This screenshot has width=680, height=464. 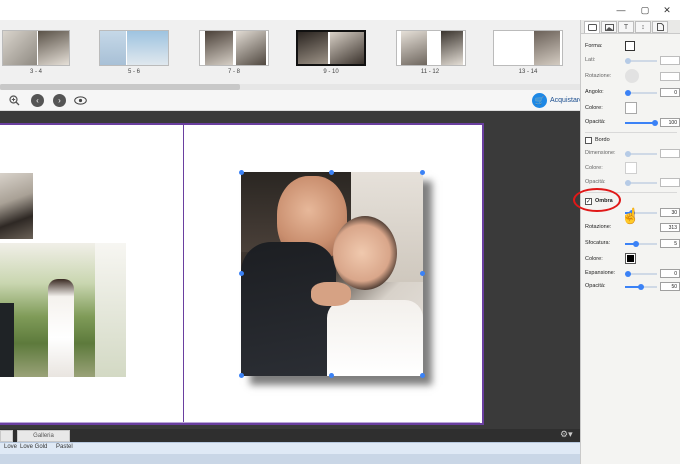 I want to click on color-swatch, so click(x=631, y=108).